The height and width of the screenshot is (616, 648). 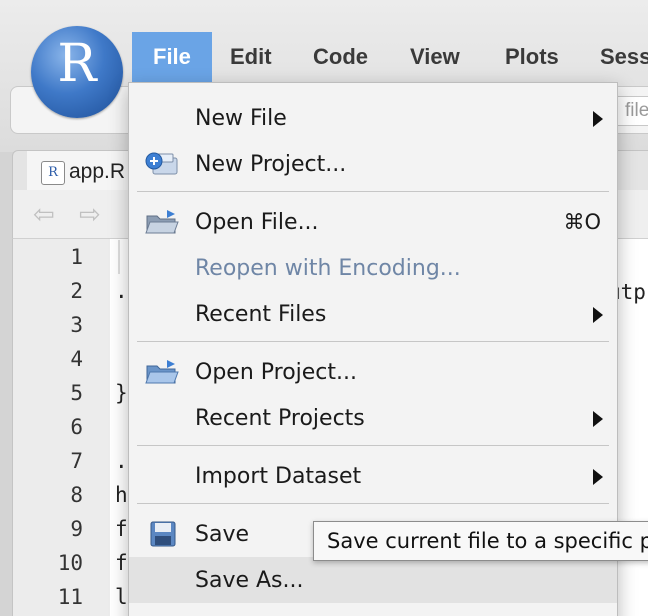 What do you see at coordinates (53, 173) in the screenshot?
I see `r-file-icon: R` at bounding box center [53, 173].